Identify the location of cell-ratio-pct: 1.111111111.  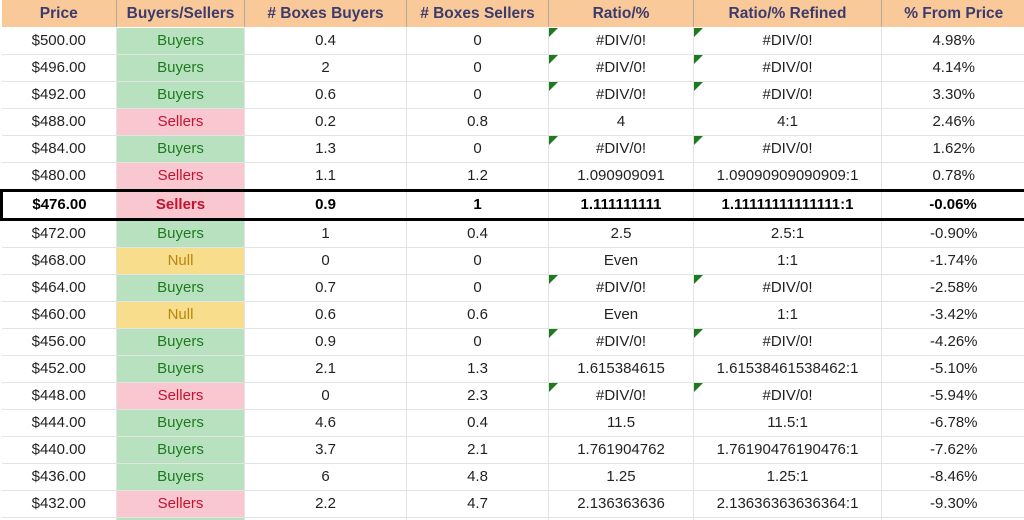
(621, 205).